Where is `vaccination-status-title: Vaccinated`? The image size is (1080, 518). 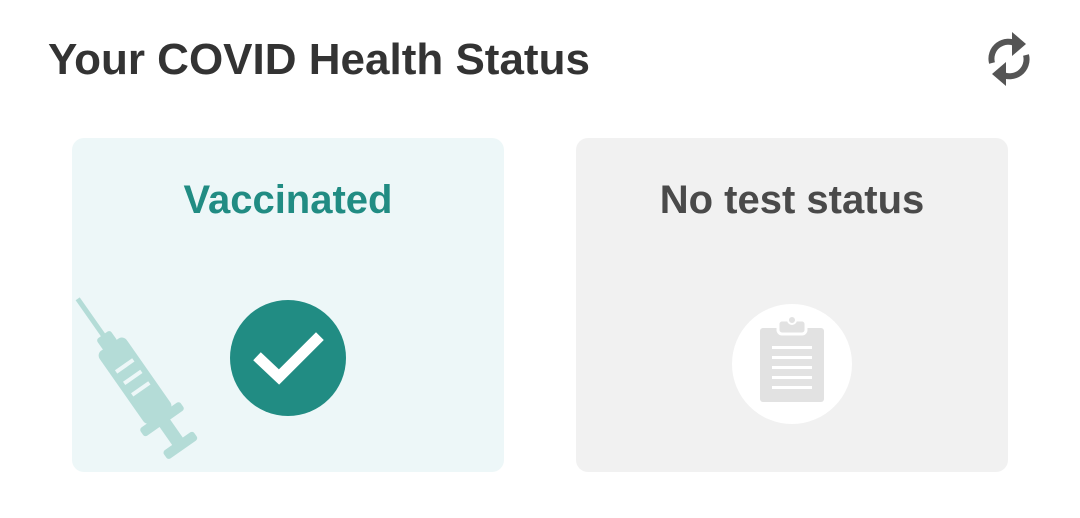 vaccination-status-title: Vaccinated is located at coordinates (288, 200).